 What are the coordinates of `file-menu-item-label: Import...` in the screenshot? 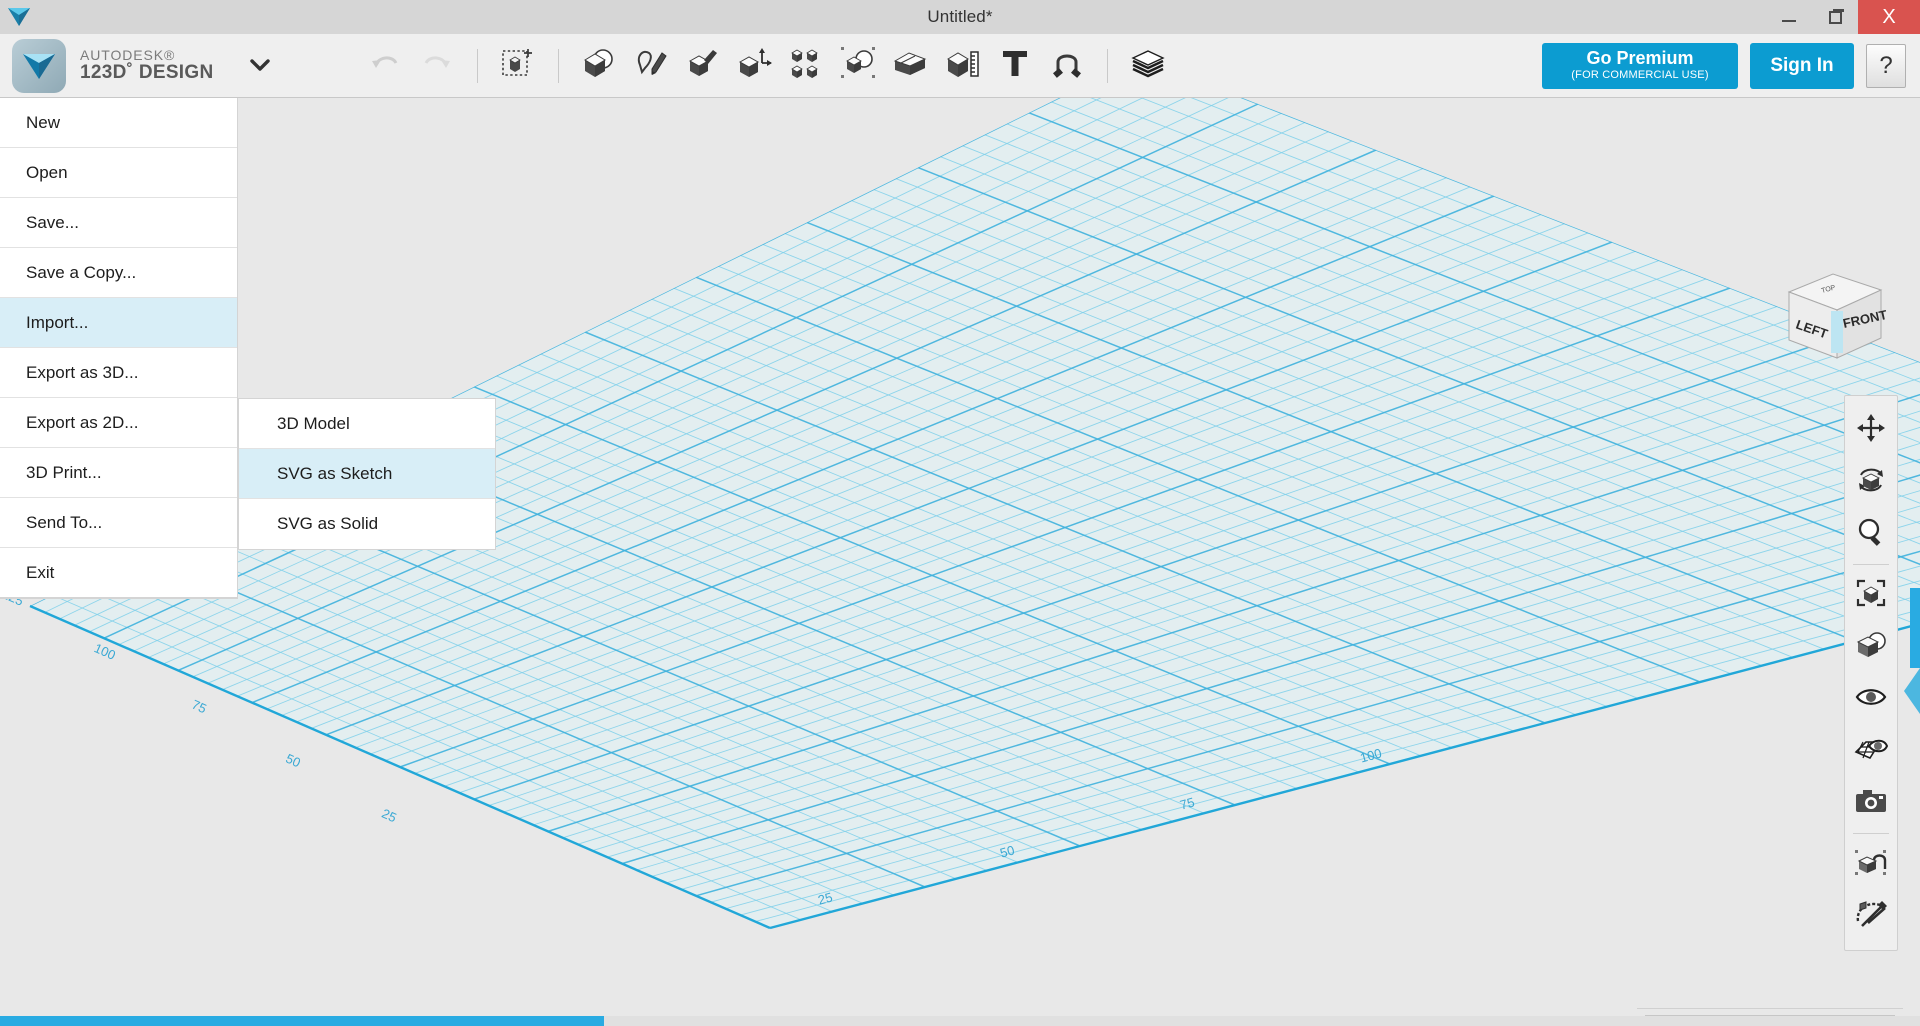 It's located at (57, 322).